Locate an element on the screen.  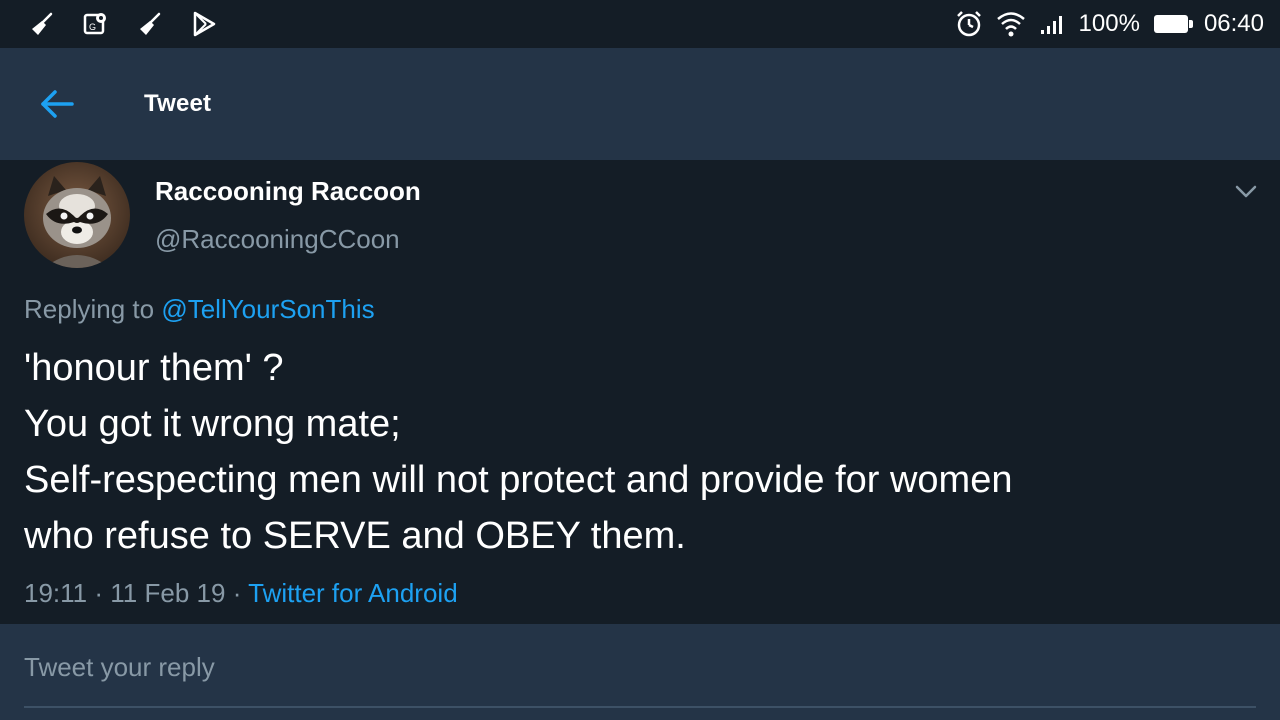
tweet-menu-button is located at coordinates (1246, 192).